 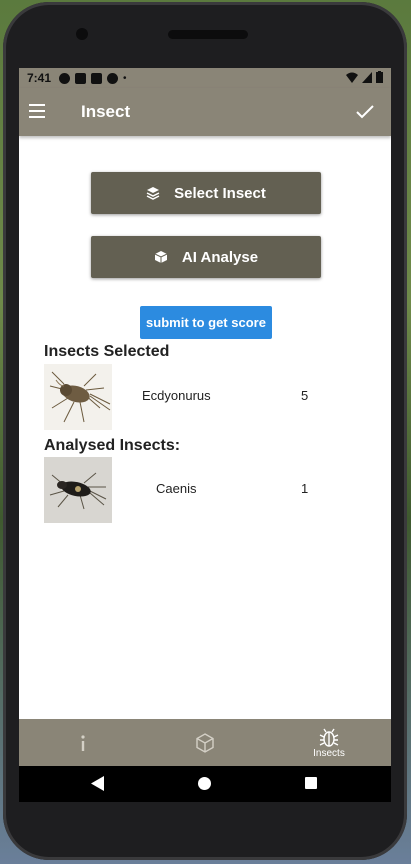 I want to click on bottom-navigation: Insects, so click(x=205, y=742).